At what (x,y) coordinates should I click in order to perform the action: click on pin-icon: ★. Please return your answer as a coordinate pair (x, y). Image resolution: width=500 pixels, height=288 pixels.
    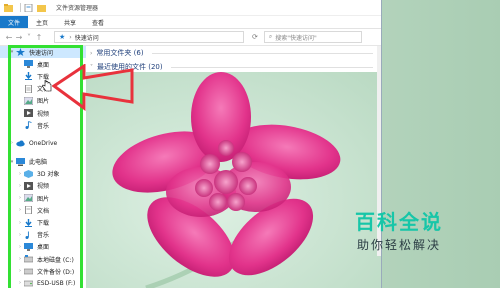
    Looking at the image, I should click on (62, 37).